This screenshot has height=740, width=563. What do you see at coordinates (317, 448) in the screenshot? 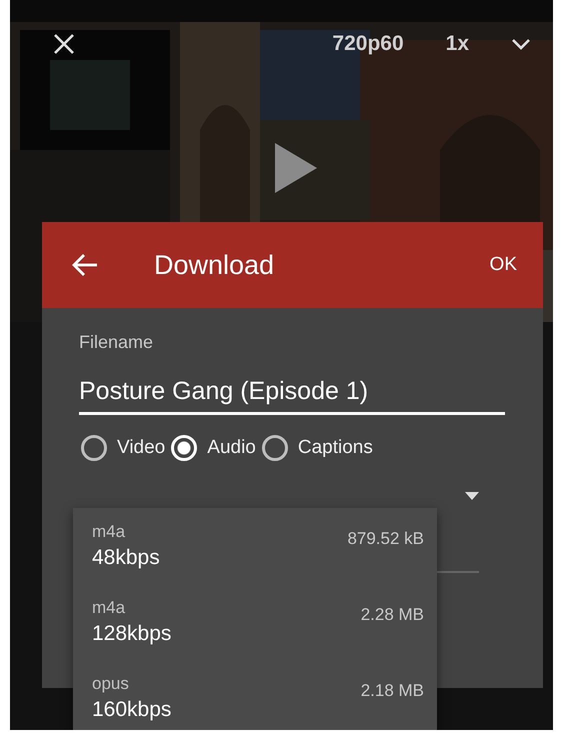
I see `radio-option: Captions` at bounding box center [317, 448].